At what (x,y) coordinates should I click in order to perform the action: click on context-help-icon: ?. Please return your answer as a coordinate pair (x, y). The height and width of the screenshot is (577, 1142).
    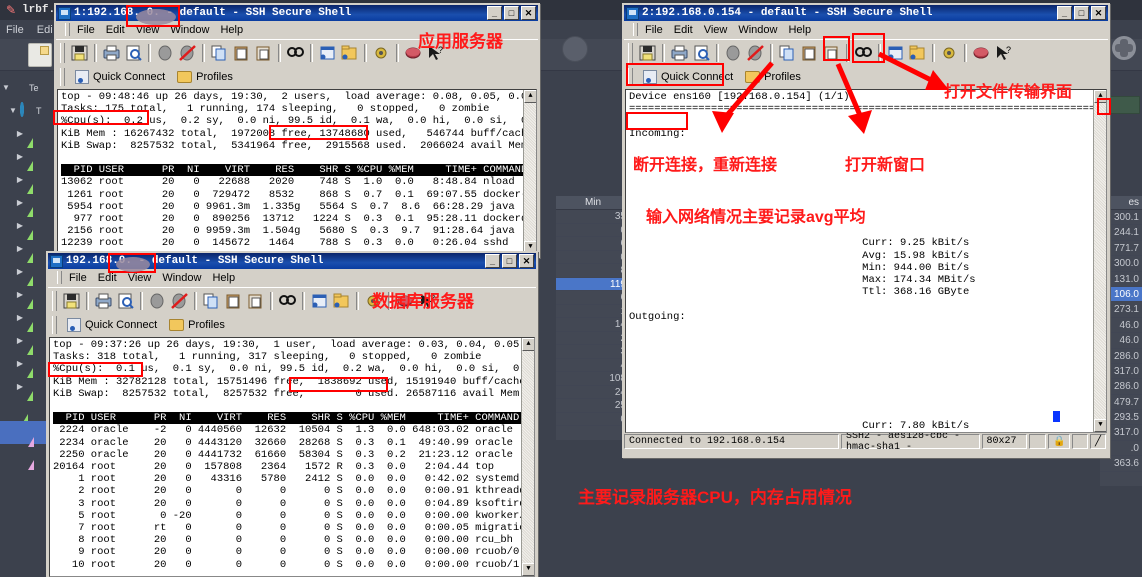
    Looking at the image, I should click on (1003, 53).